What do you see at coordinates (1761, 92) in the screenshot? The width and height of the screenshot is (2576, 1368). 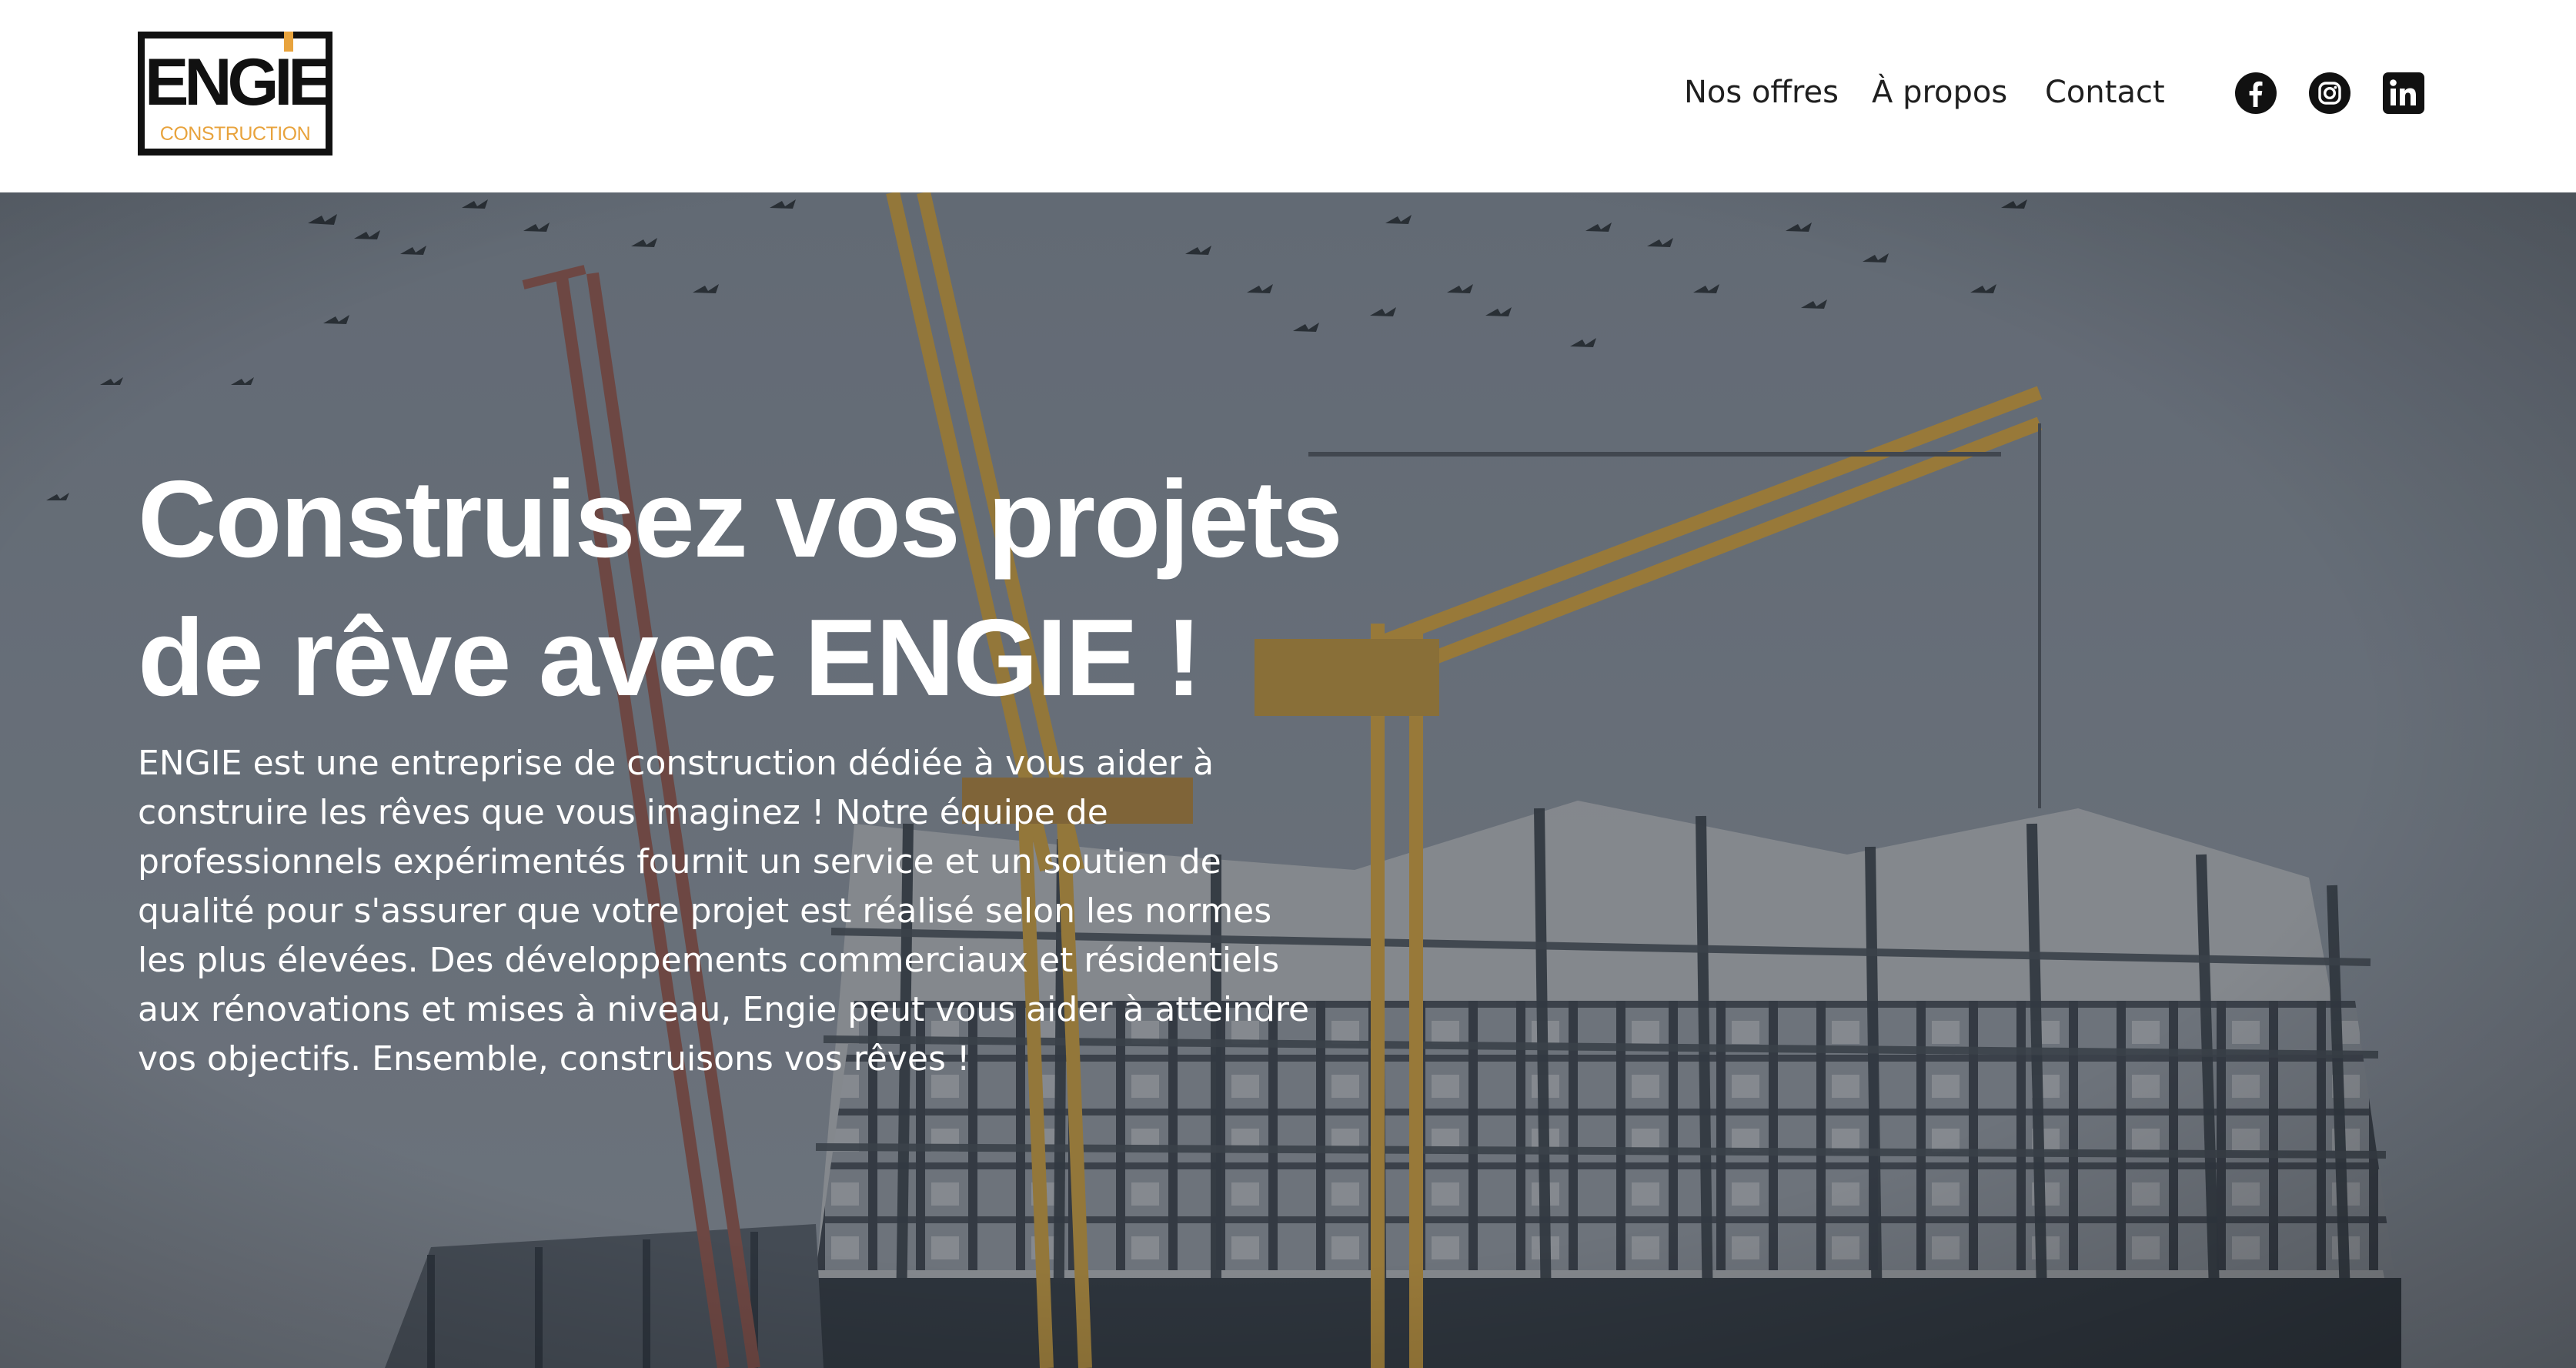 I see `nav-link-nos-offres: Nos offres` at bounding box center [1761, 92].